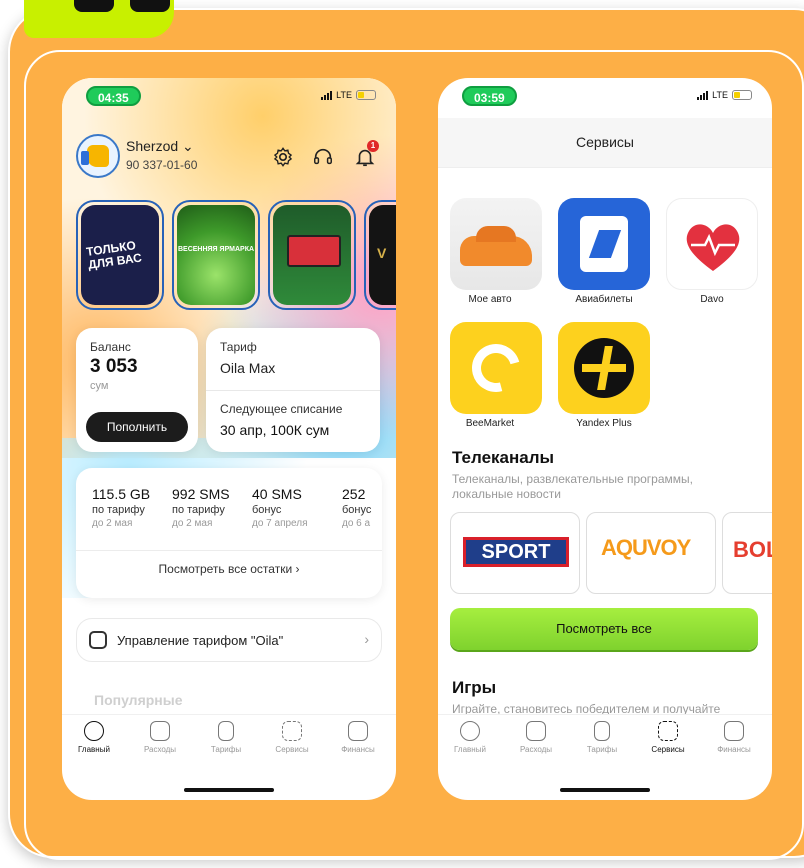  I want to click on story-text: V, so click(382, 253).